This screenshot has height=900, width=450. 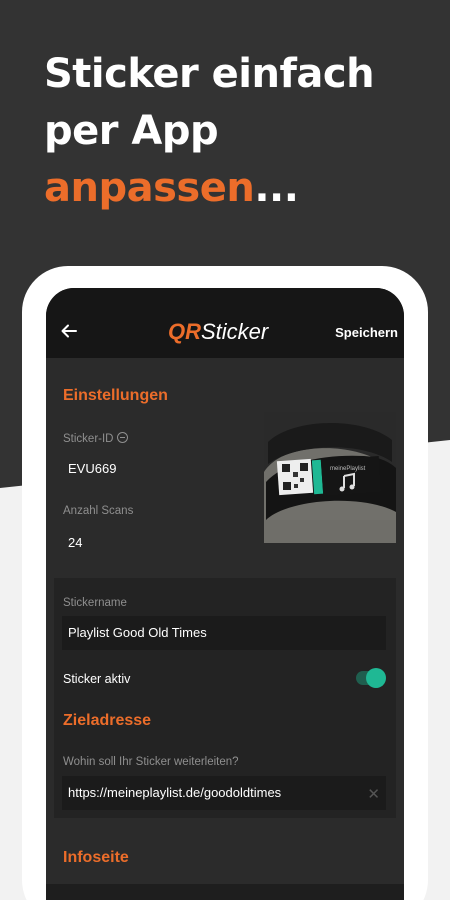 I want to click on logo-sticker: Sticker, so click(x=235, y=331).